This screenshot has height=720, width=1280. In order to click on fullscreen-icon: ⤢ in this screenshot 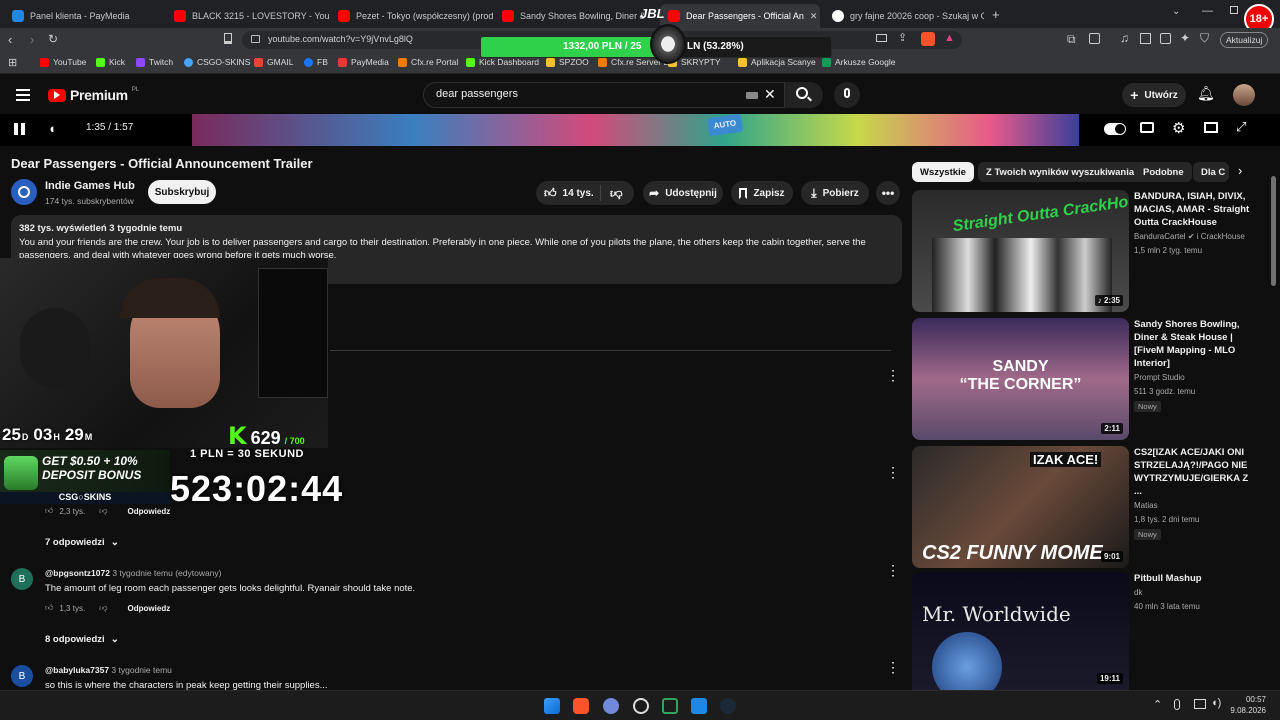, I will do `click(1241, 127)`.